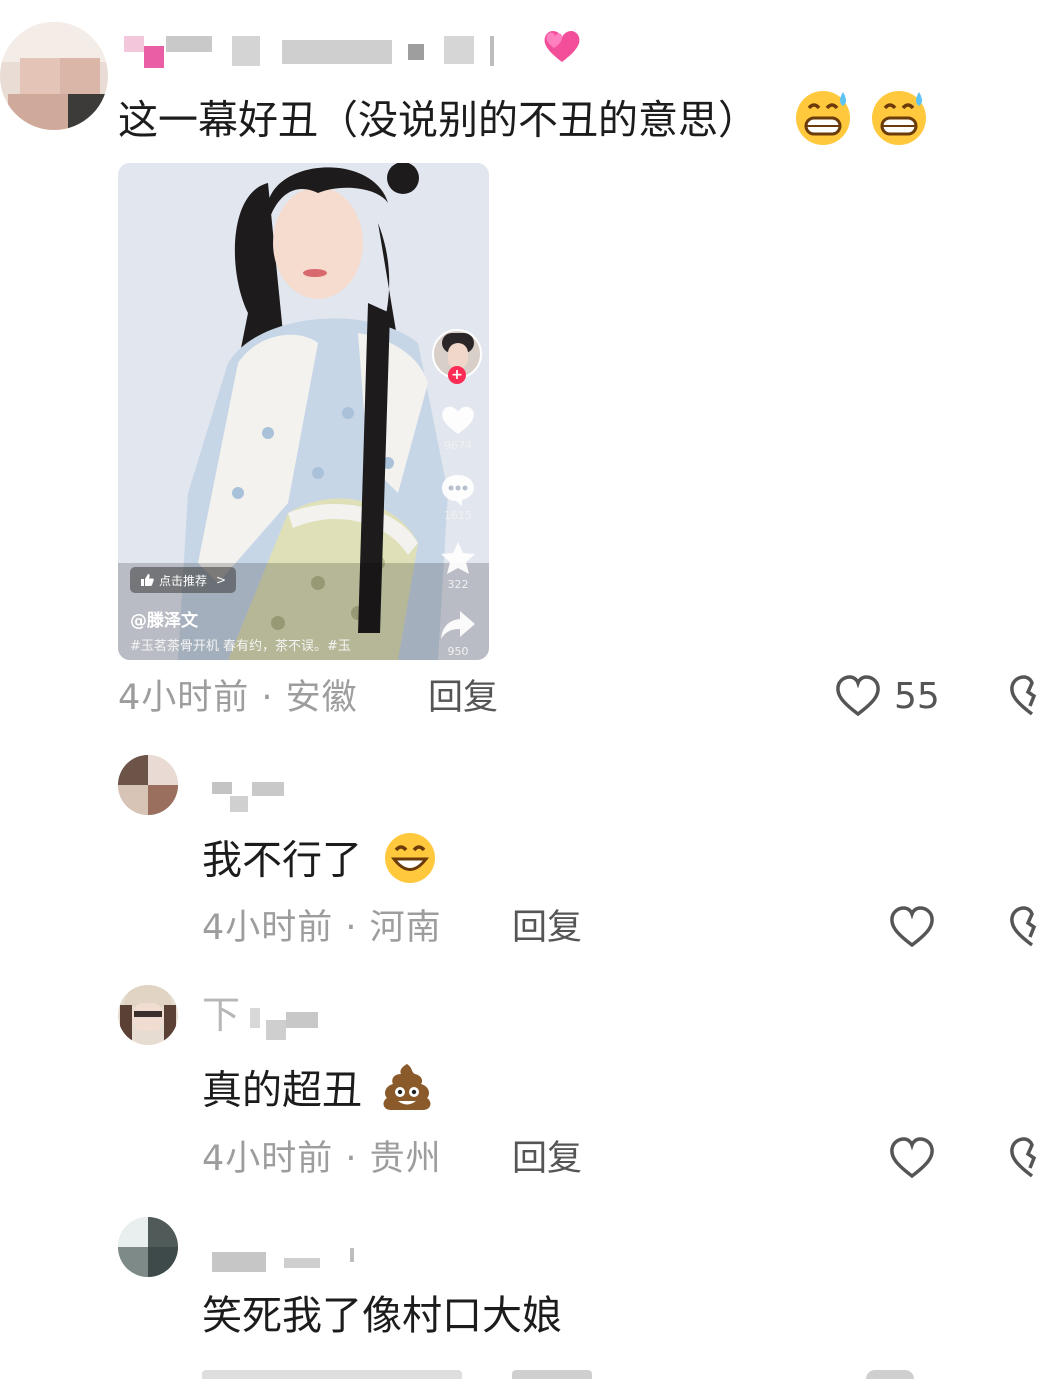 This screenshot has height=1379, width=1038. Describe the element at coordinates (221, 580) in the screenshot. I see `chevron-right-icon: >` at that location.